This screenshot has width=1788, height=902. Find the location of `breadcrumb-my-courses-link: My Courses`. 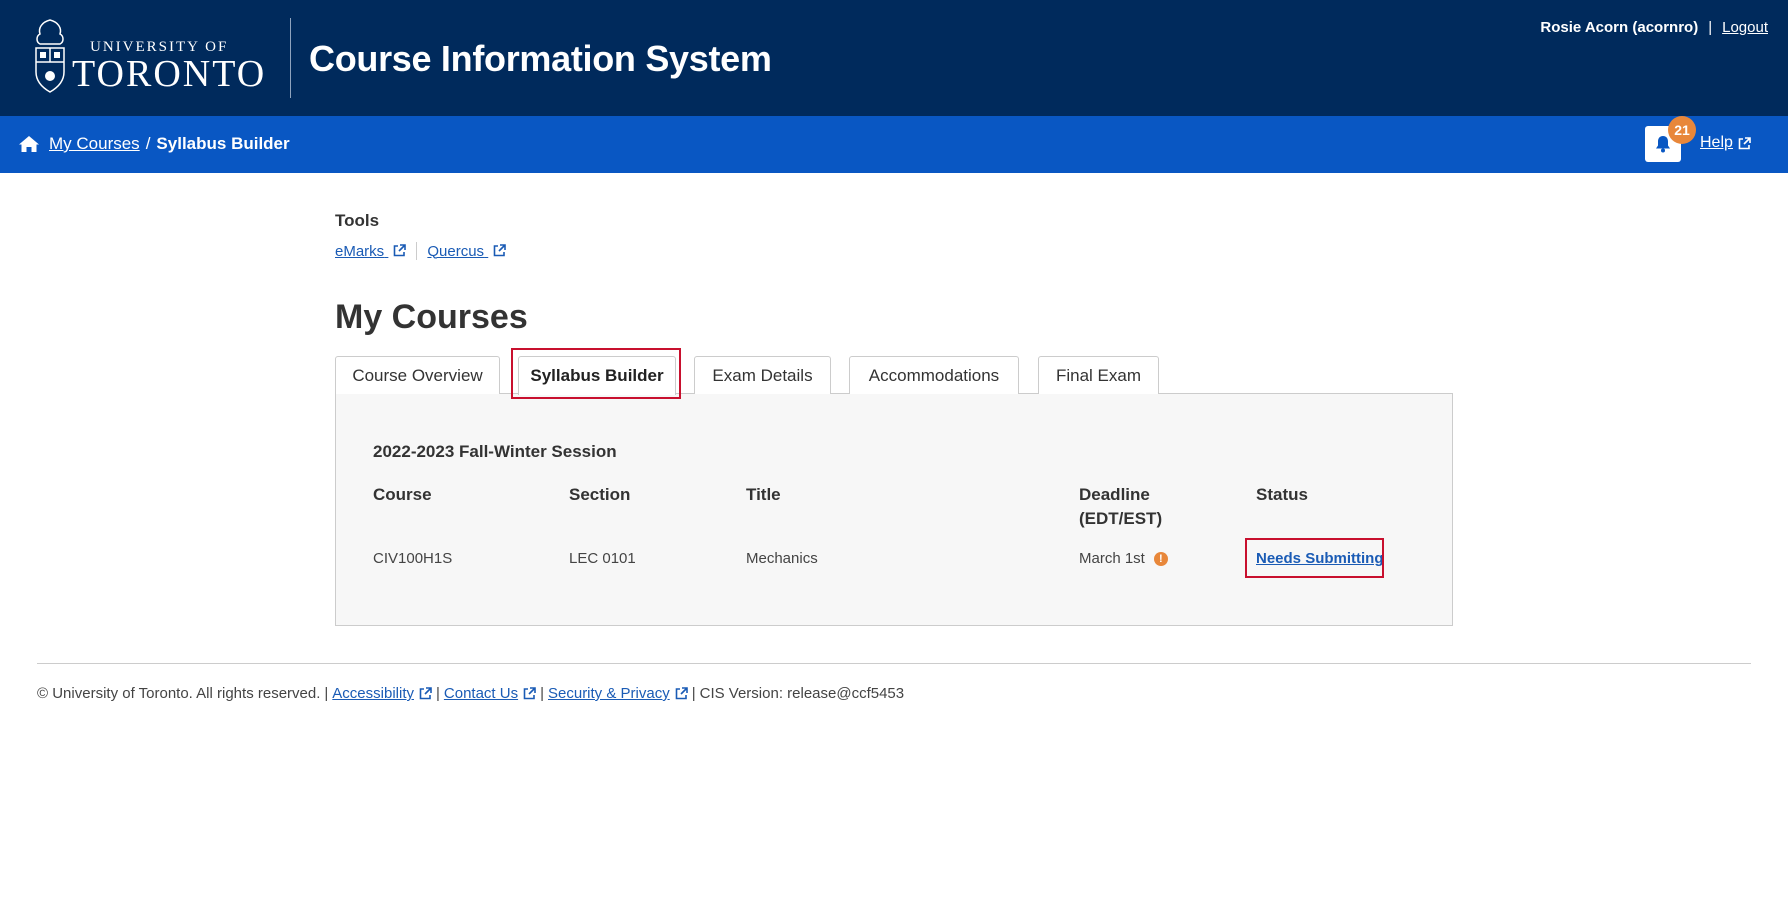

breadcrumb-my-courses-link: My Courses is located at coordinates (94, 144).